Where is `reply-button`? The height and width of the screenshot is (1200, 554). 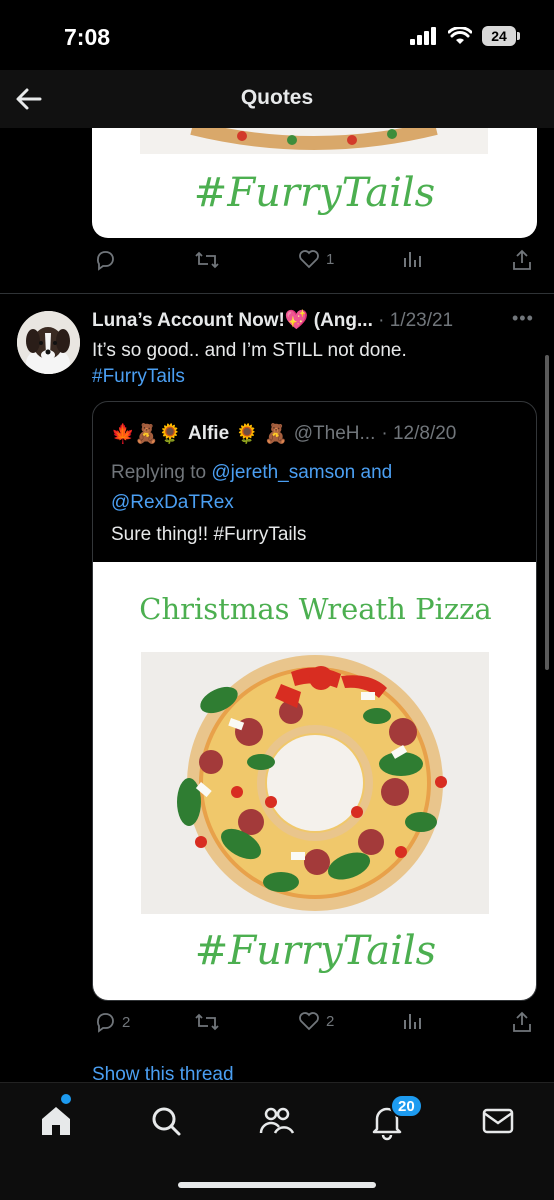
reply-button is located at coordinates (105, 260).